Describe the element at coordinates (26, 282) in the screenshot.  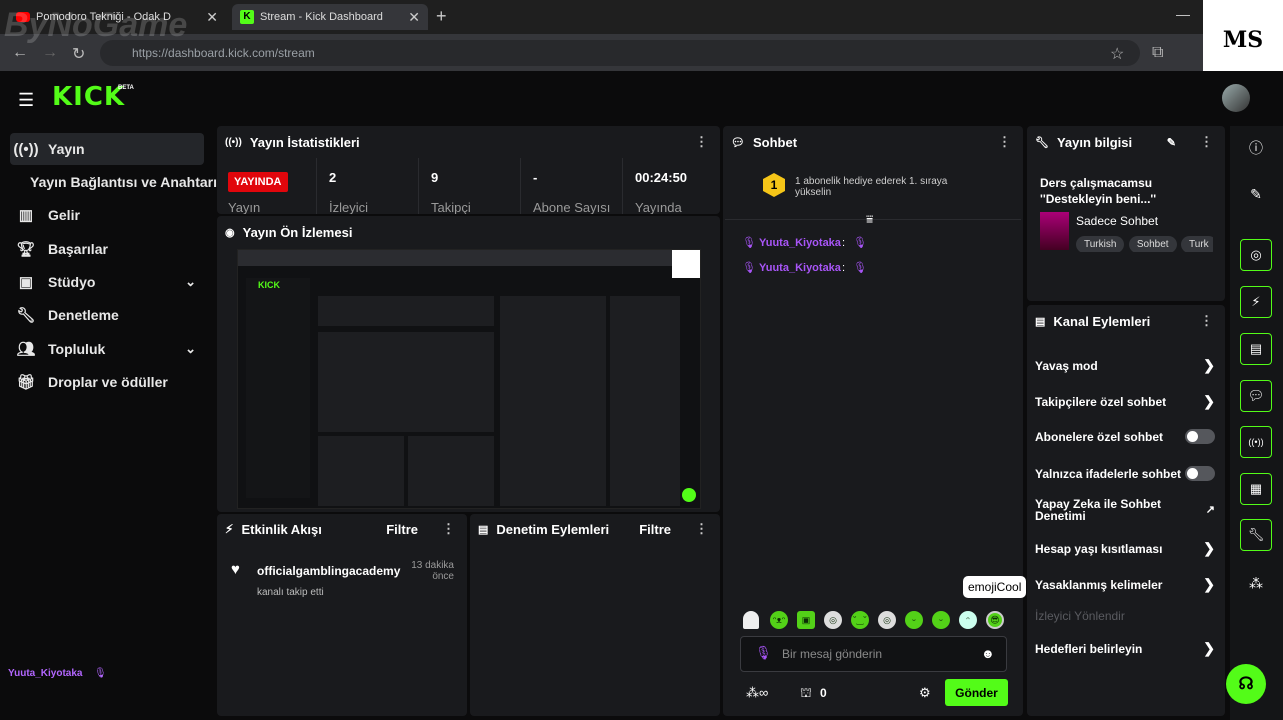
I see `studio-icon: ▣` at that location.